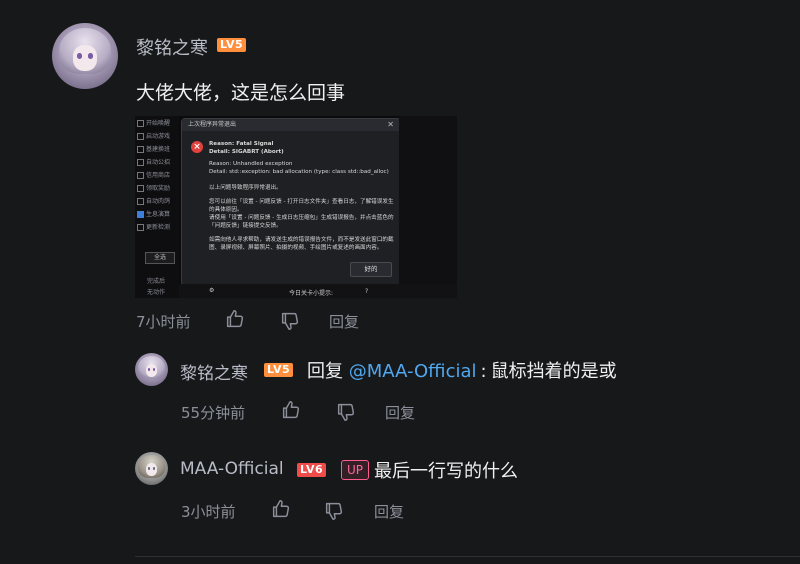 The height and width of the screenshot is (564, 800). What do you see at coordinates (301, 218) in the screenshot?
I see `dialog-line: 请使用「设置 - 问题反馈 - 生成日志压缩包」生成错误报告，并点击蓝色的` at bounding box center [301, 218].